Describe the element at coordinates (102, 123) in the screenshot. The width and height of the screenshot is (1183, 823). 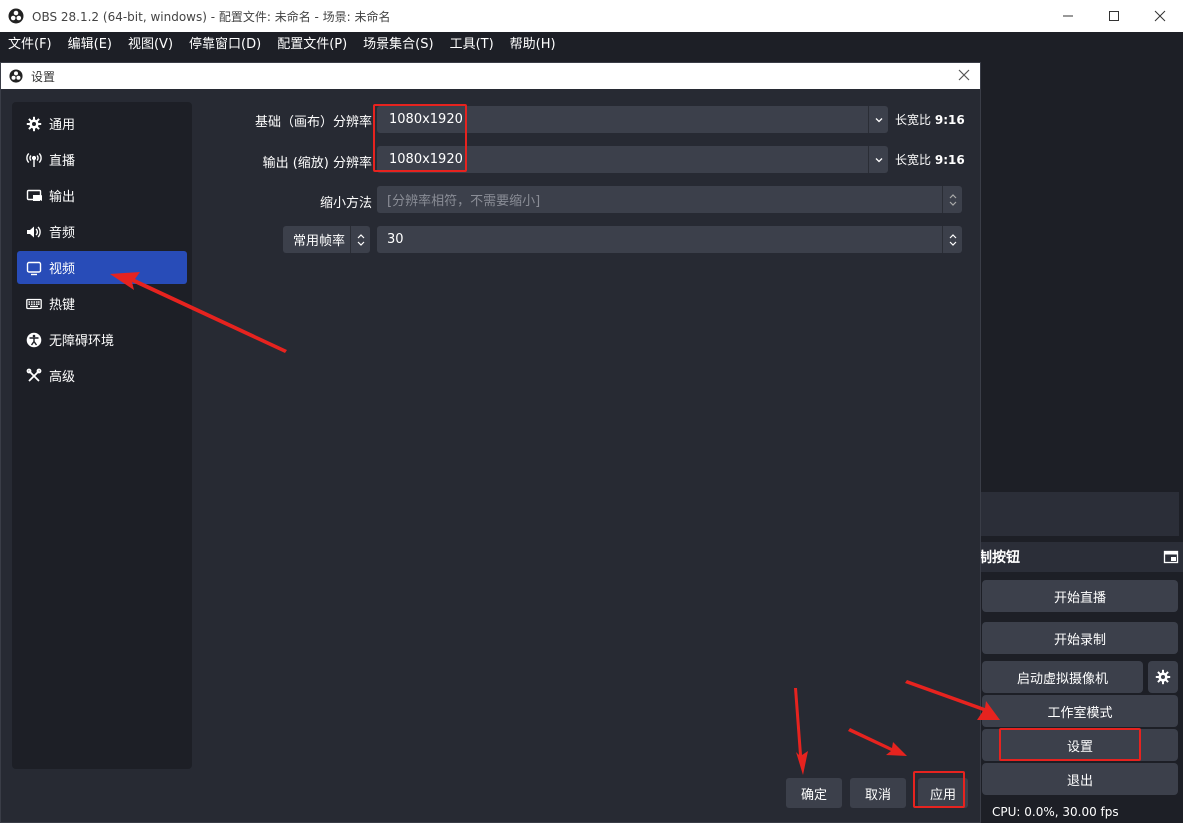
I see `sidebar-item-general: 通用` at that location.